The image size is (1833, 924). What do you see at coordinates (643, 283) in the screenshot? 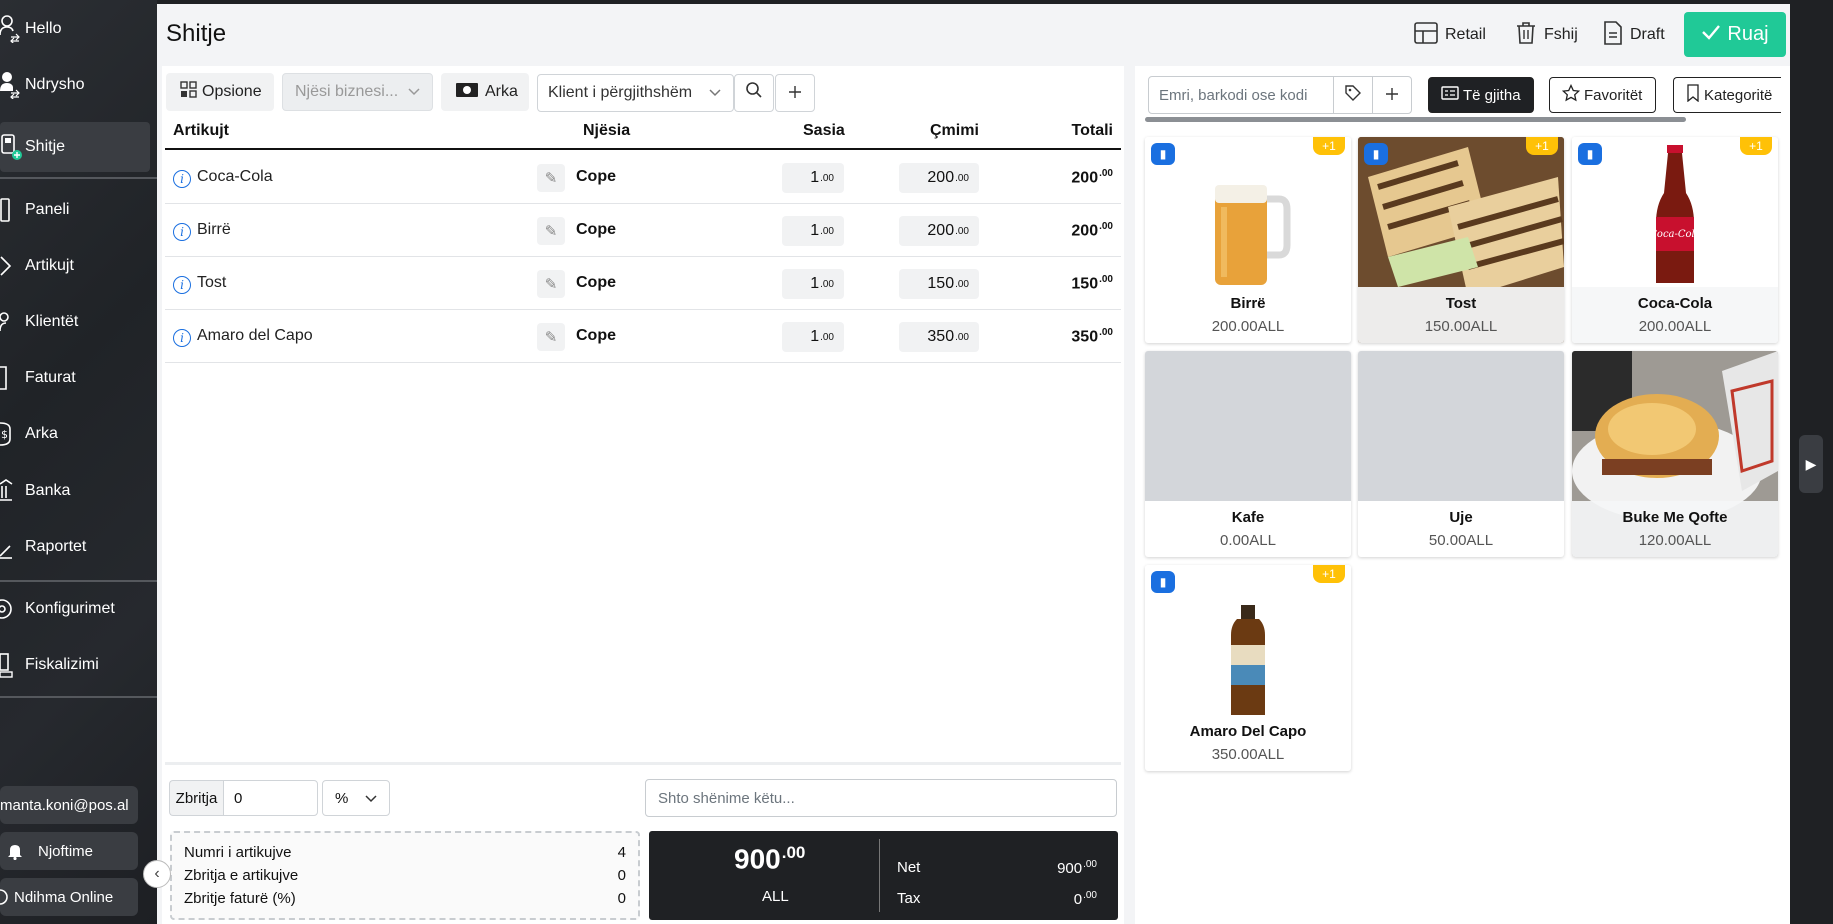
I see `table-row: i Tost ✎ Cope 1.00 150.00 150.00` at bounding box center [643, 283].